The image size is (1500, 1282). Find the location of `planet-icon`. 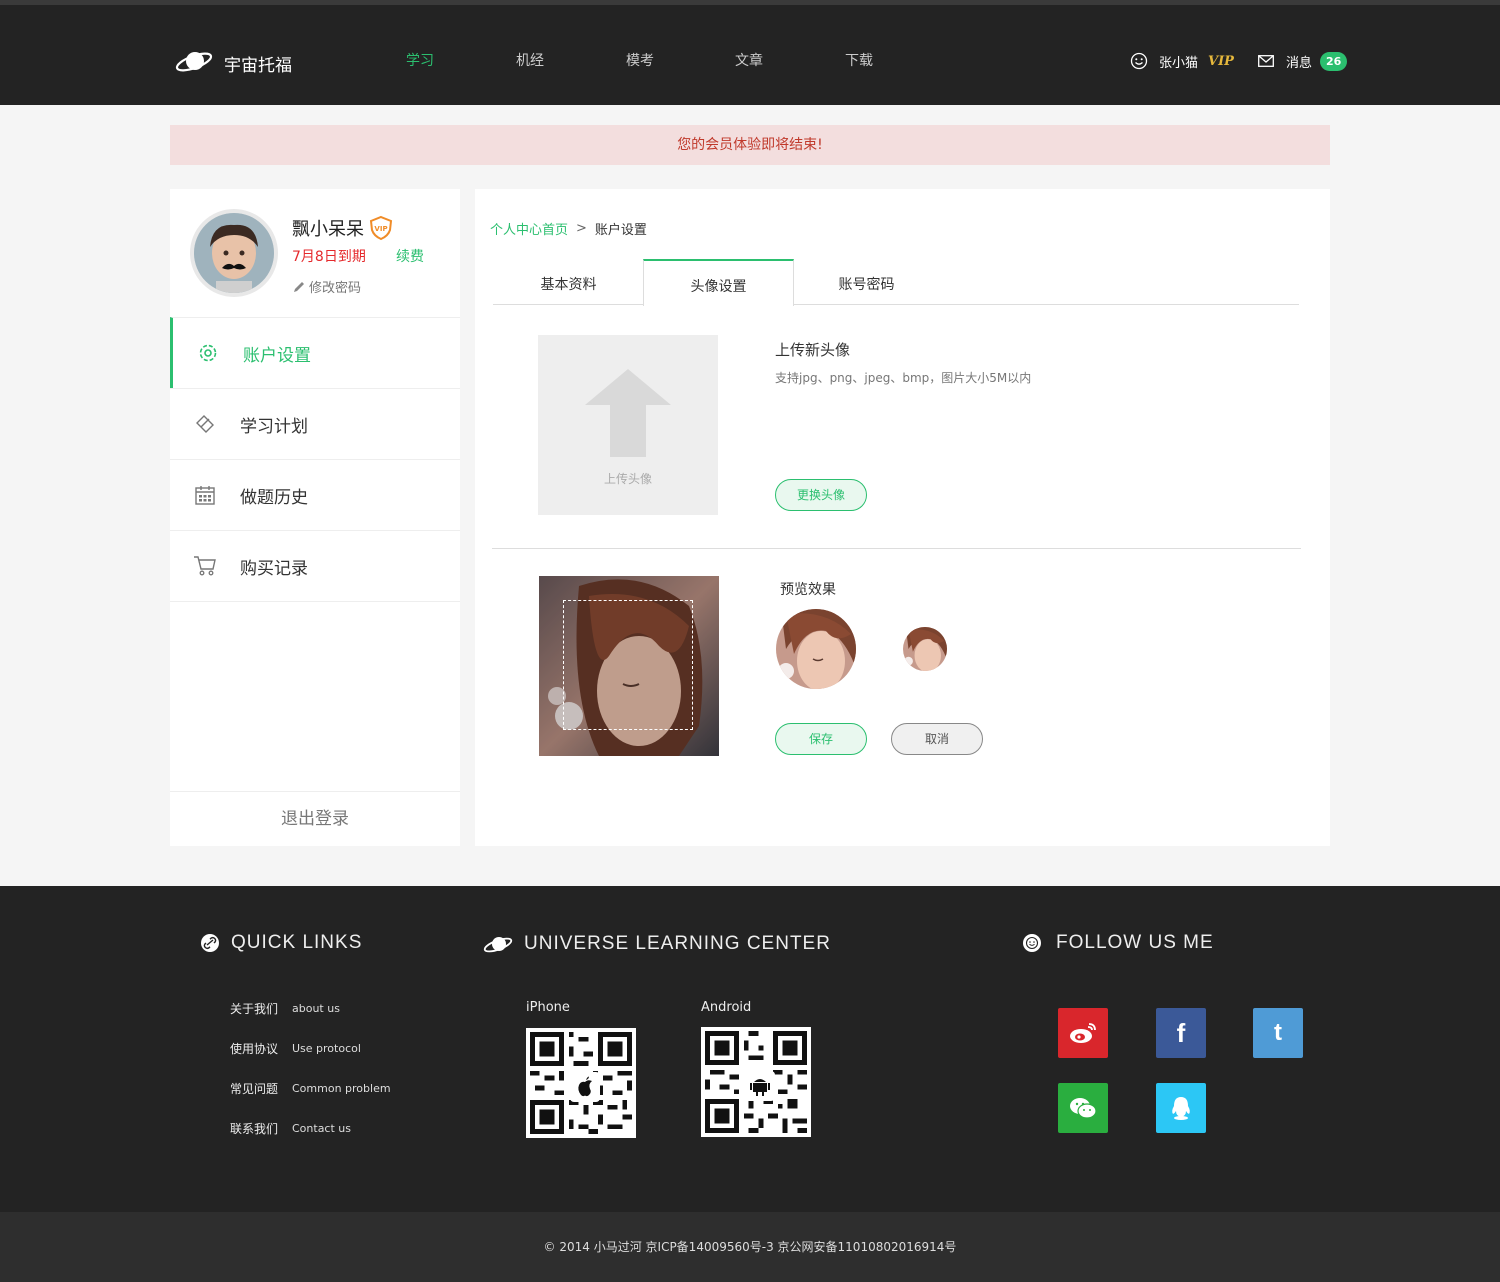

planet-icon is located at coordinates (498, 945).